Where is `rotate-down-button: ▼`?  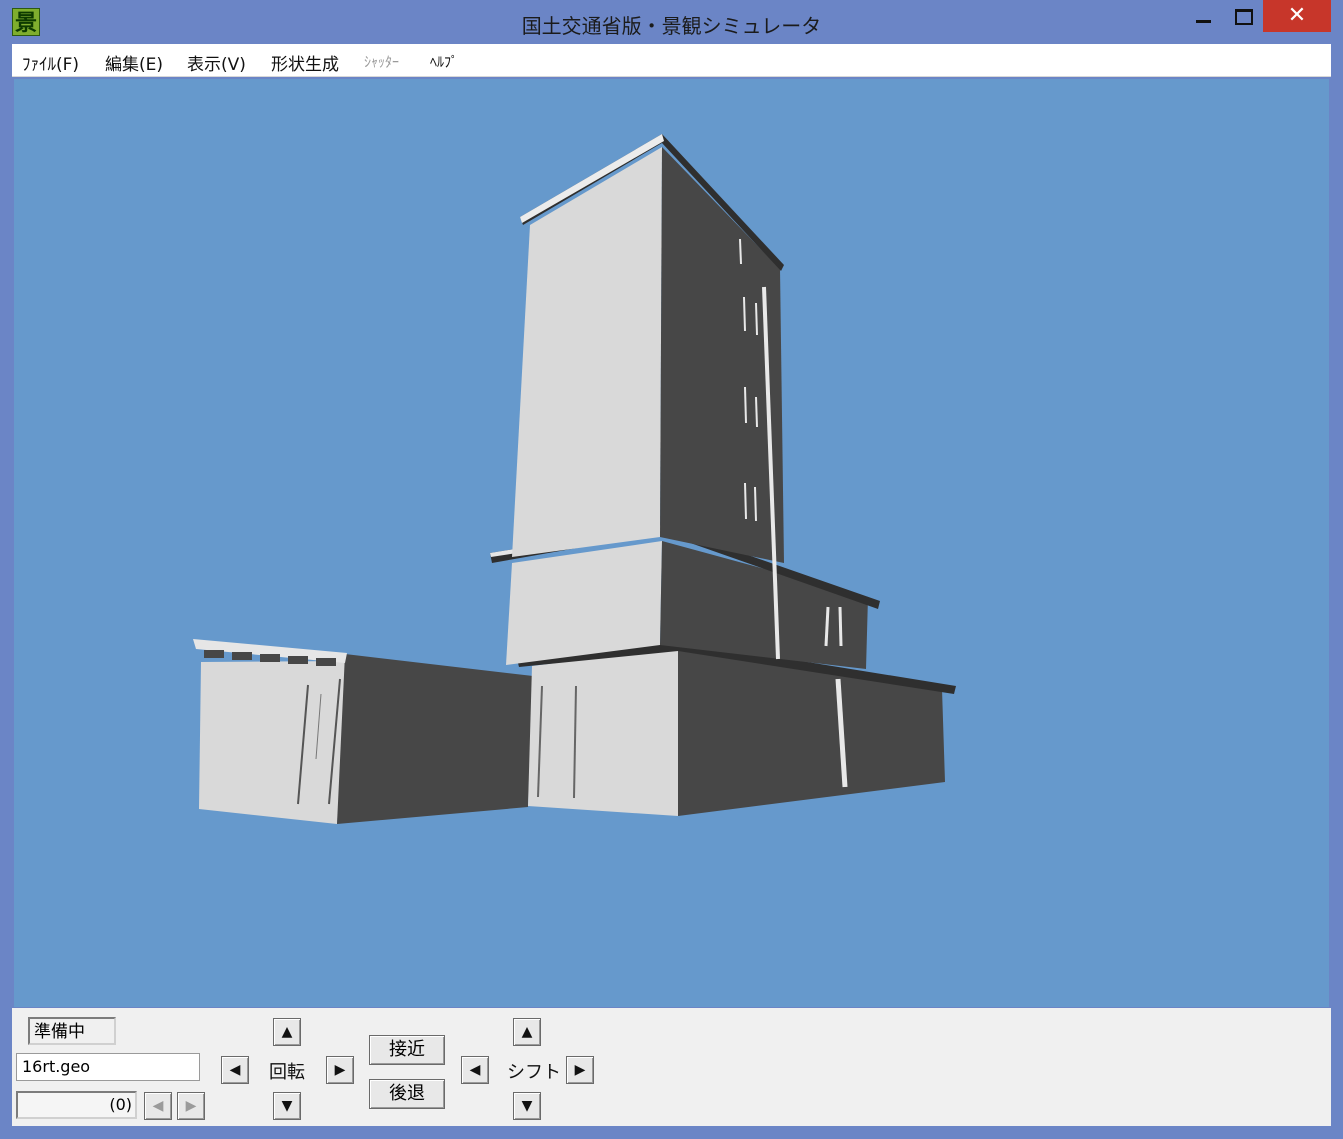 rotate-down-button: ▼ is located at coordinates (287, 1106).